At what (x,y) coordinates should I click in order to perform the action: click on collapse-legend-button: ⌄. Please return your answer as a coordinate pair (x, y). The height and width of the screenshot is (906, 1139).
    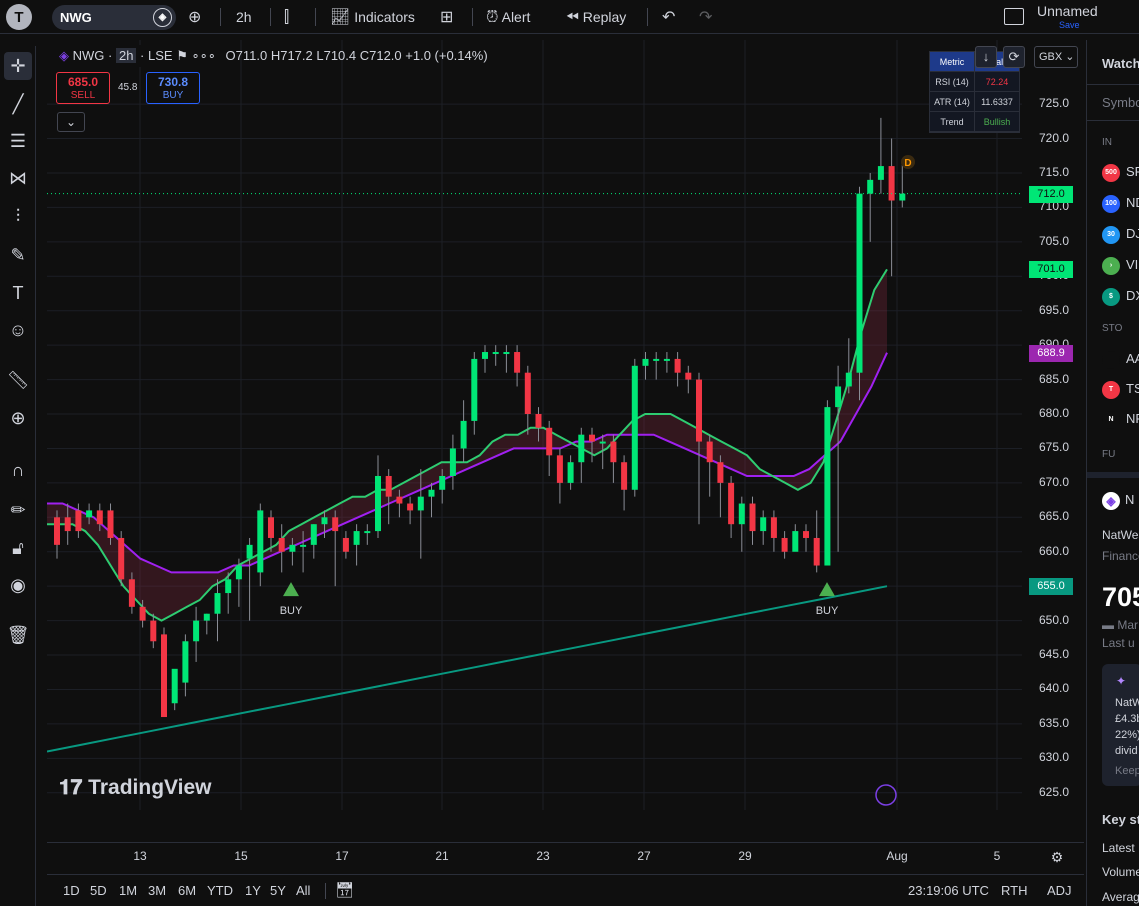
    Looking at the image, I should click on (71, 122).